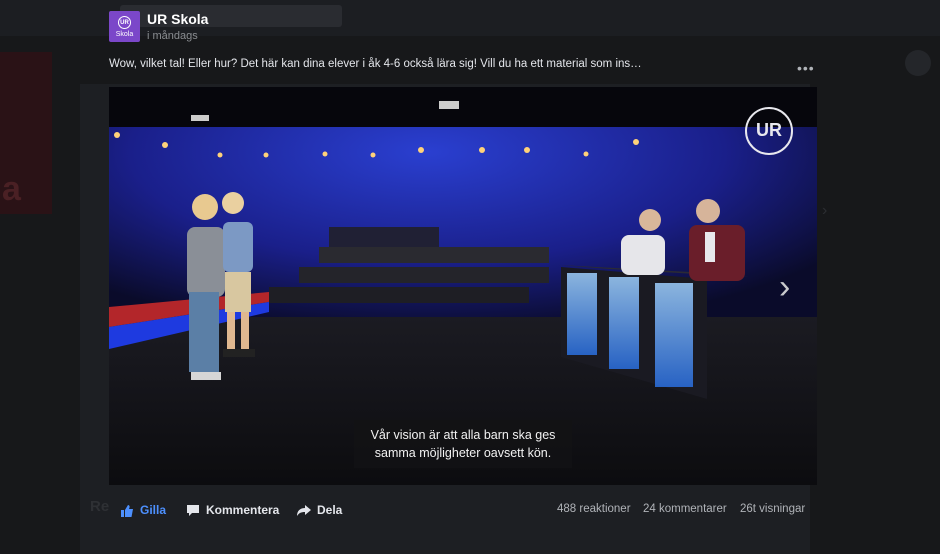 This screenshot has width=940, height=554. I want to click on like-label: Gilla, so click(153, 510).